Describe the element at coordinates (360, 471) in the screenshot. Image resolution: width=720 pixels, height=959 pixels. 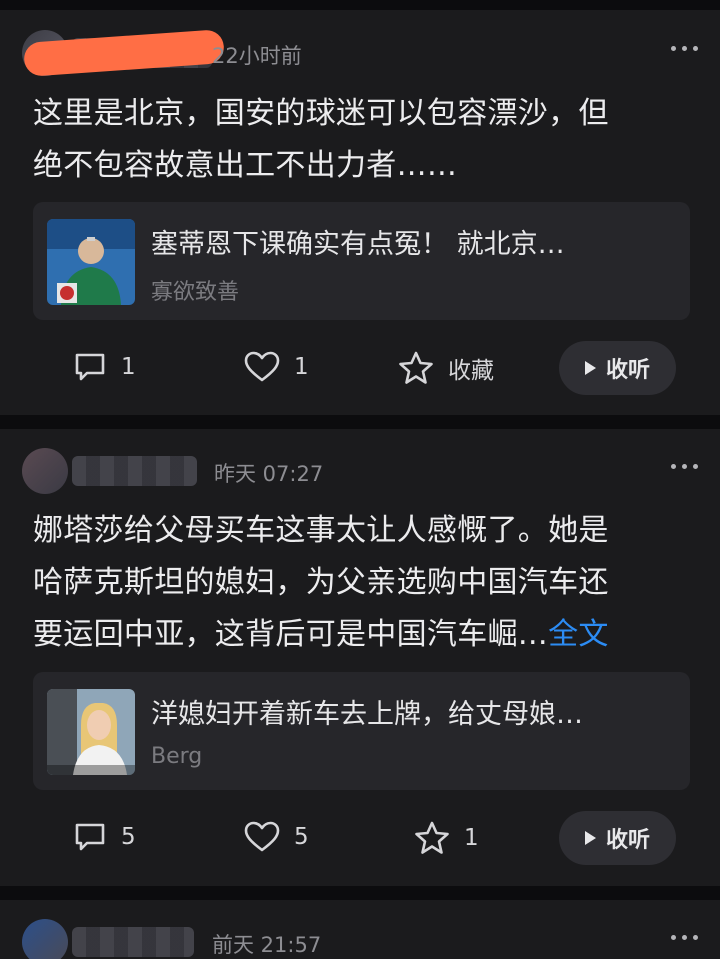
I see `post-header: 昨天 07:27` at that location.